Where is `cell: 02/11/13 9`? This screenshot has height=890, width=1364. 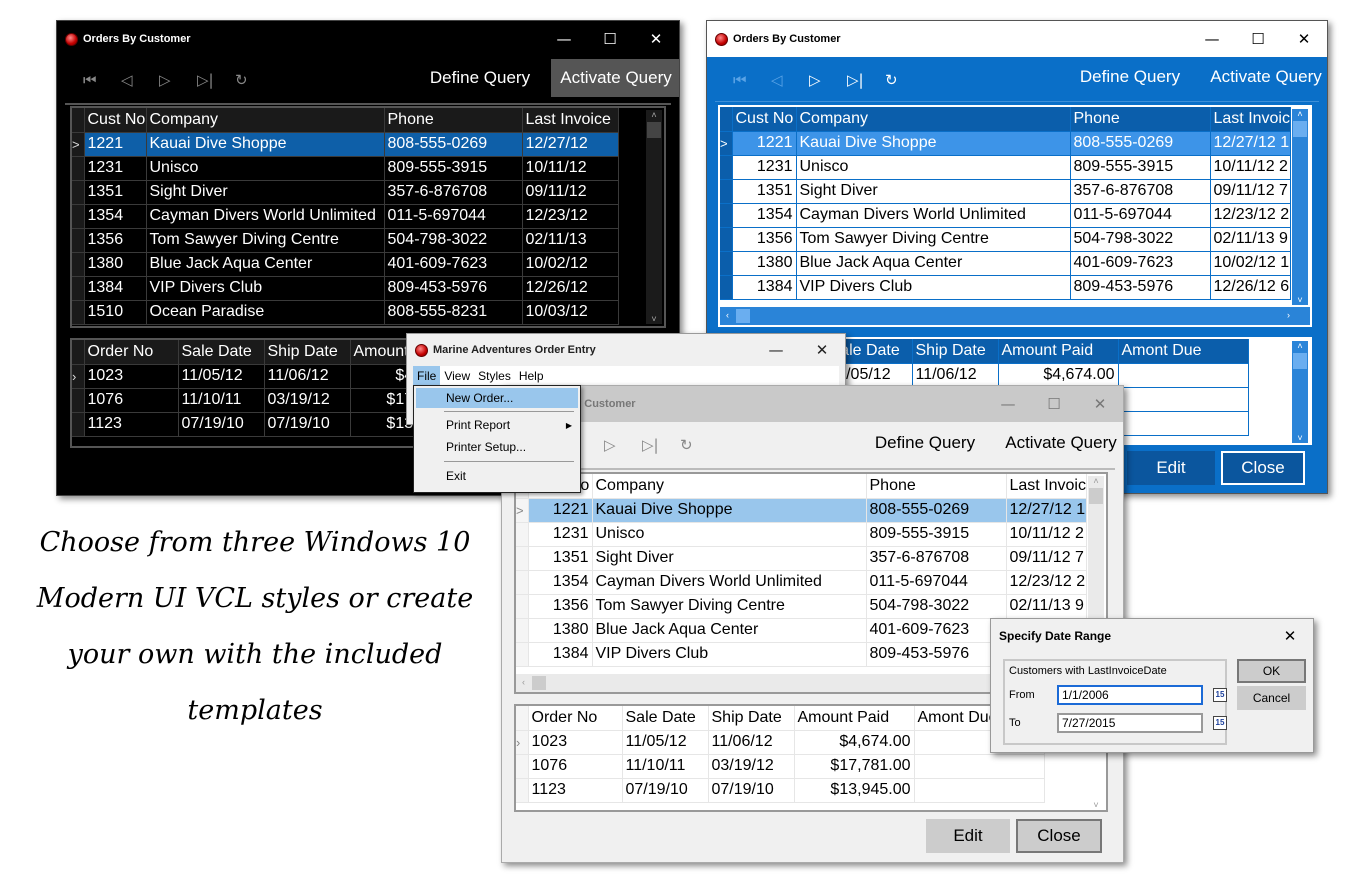
cell: 02/11/13 9 is located at coordinates (1250, 239).